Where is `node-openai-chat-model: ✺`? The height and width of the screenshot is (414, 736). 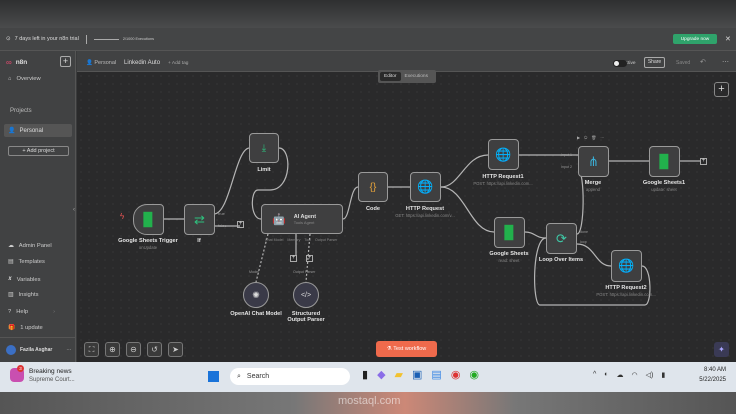
node-openai-chat-model: ✺ is located at coordinates (256, 295).